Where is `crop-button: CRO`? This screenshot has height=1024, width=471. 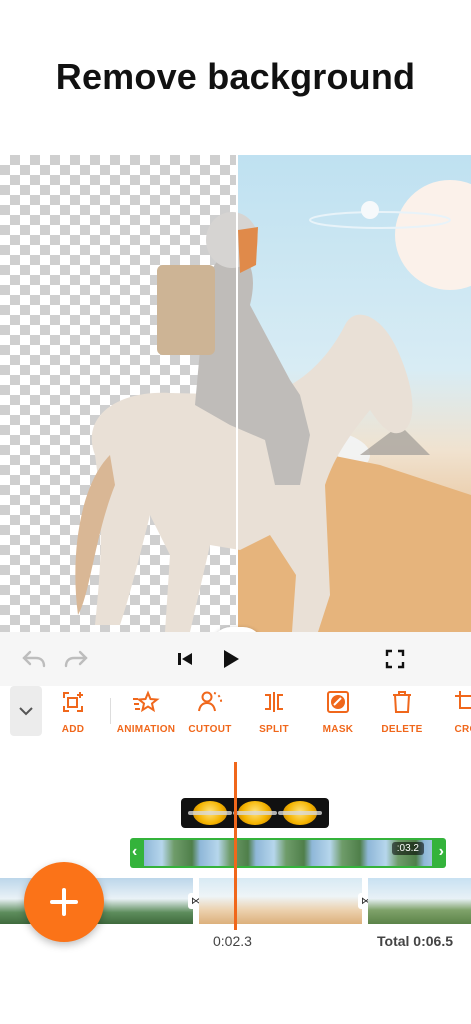
crop-button: CRO is located at coordinates (451, 711).